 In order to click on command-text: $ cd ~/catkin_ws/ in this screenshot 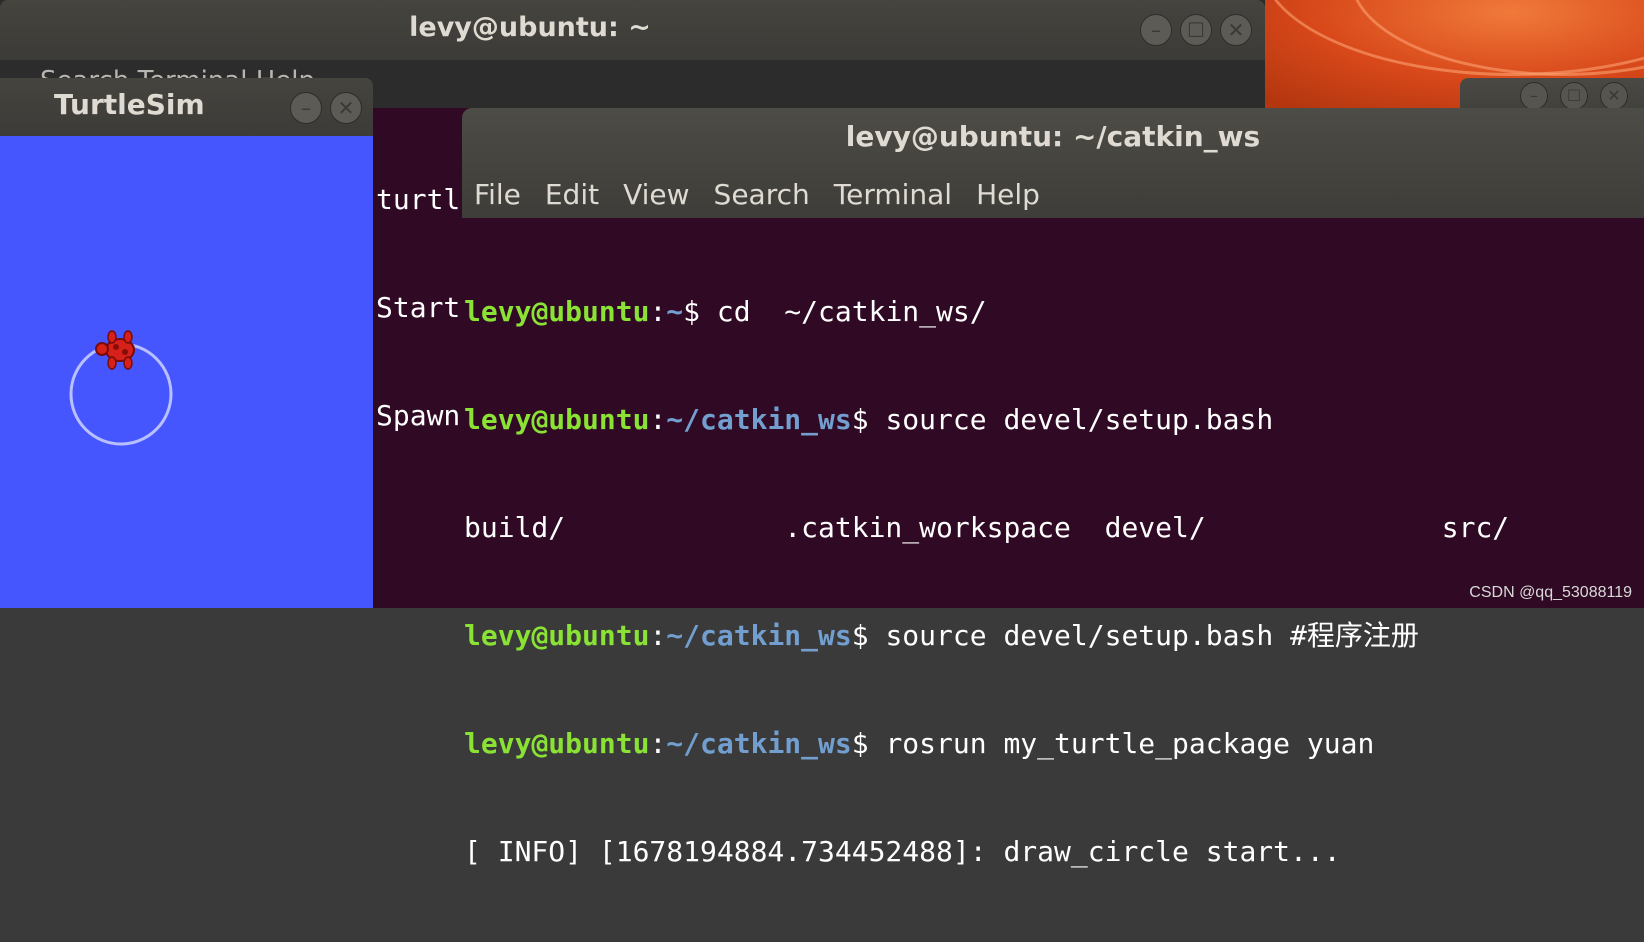, I will do `click(835, 311)`.